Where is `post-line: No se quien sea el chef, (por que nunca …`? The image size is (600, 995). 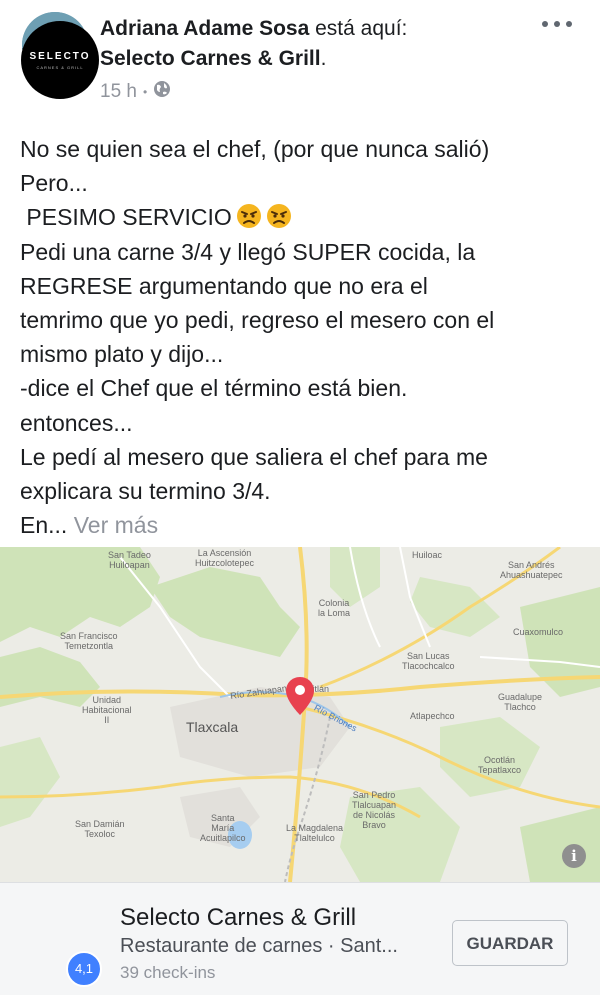 post-line: No se quien sea el chef, (por que nunca … is located at coordinates (255, 149).